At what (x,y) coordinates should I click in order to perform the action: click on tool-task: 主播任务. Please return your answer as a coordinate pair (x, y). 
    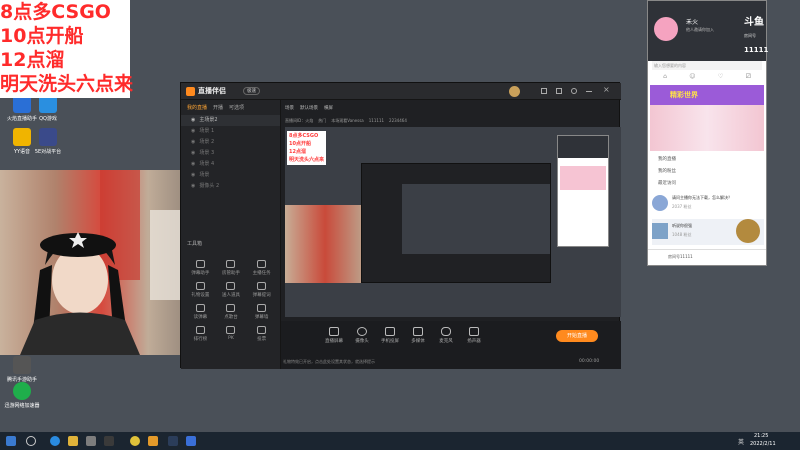
    Looking at the image, I should click on (261, 268).